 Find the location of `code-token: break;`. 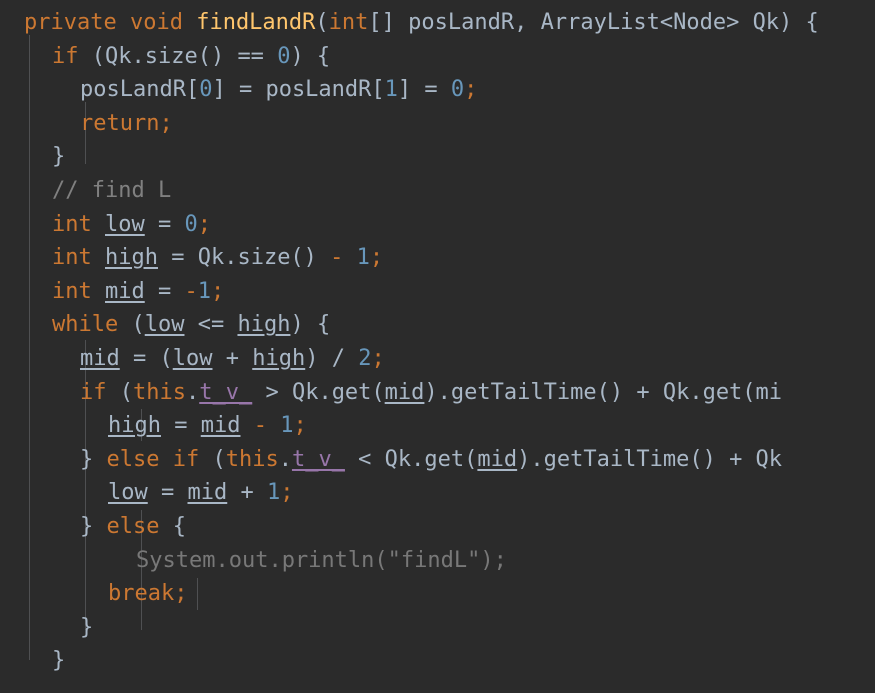

code-token: break; is located at coordinates (148, 594).